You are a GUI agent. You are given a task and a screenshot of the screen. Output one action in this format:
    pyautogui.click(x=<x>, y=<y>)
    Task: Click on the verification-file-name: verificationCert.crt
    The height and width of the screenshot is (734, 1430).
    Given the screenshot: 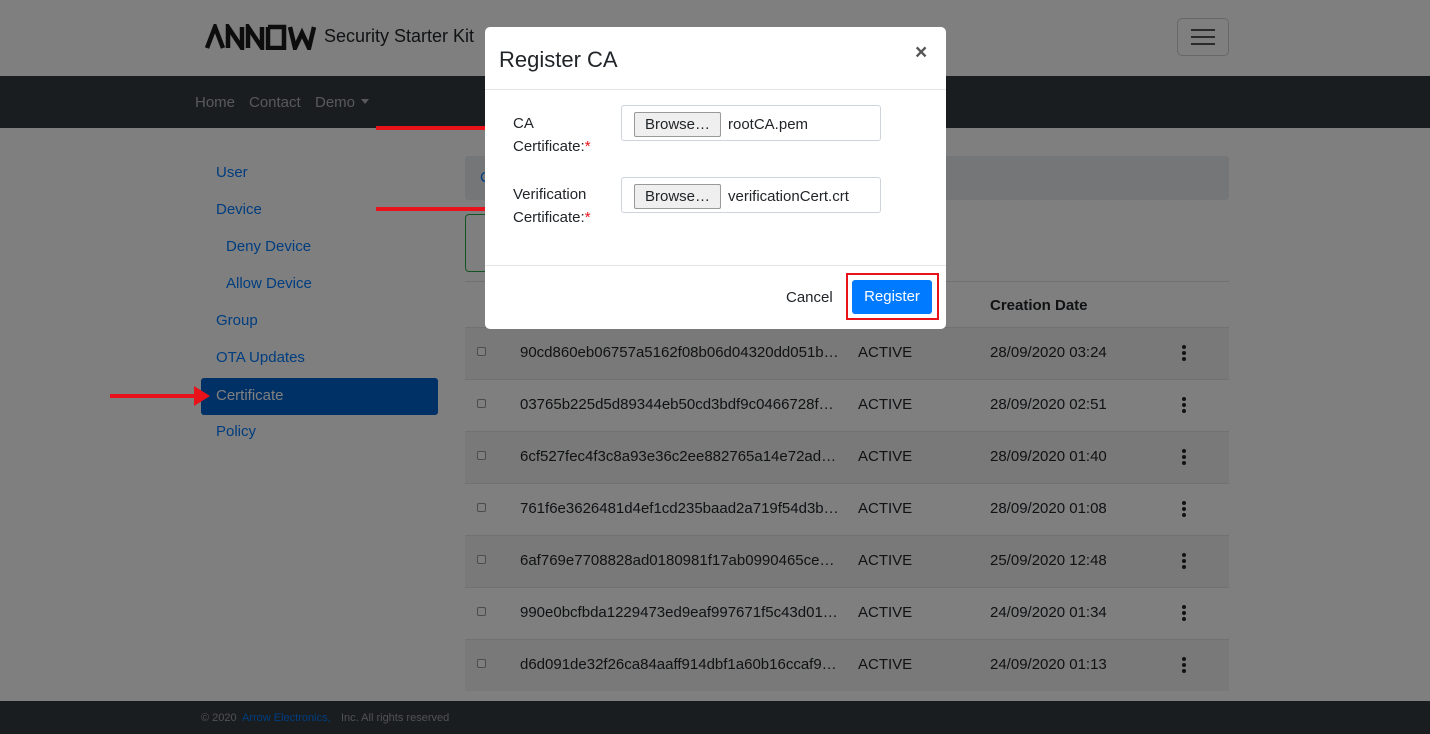 What is the action you would take?
    pyautogui.click(x=788, y=196)
    